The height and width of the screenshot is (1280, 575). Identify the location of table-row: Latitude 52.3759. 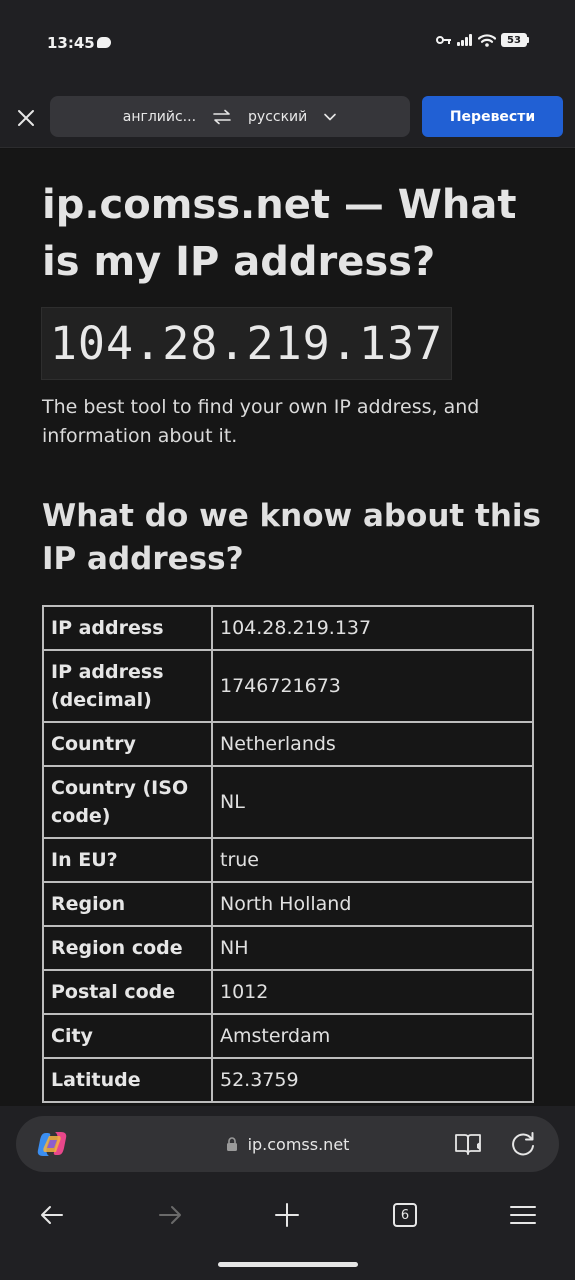
(288, 1080).